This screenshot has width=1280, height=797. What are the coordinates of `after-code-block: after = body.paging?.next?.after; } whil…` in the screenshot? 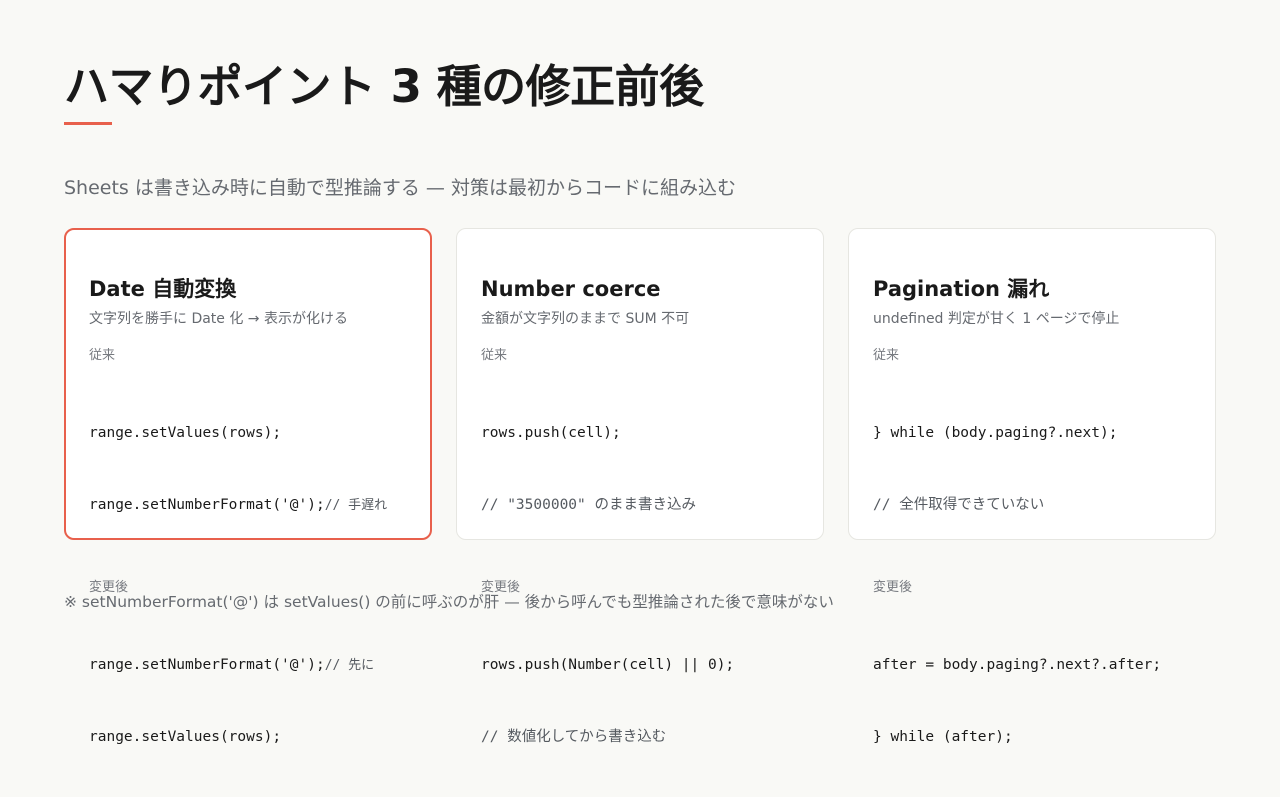 It's located at (1032, 701).